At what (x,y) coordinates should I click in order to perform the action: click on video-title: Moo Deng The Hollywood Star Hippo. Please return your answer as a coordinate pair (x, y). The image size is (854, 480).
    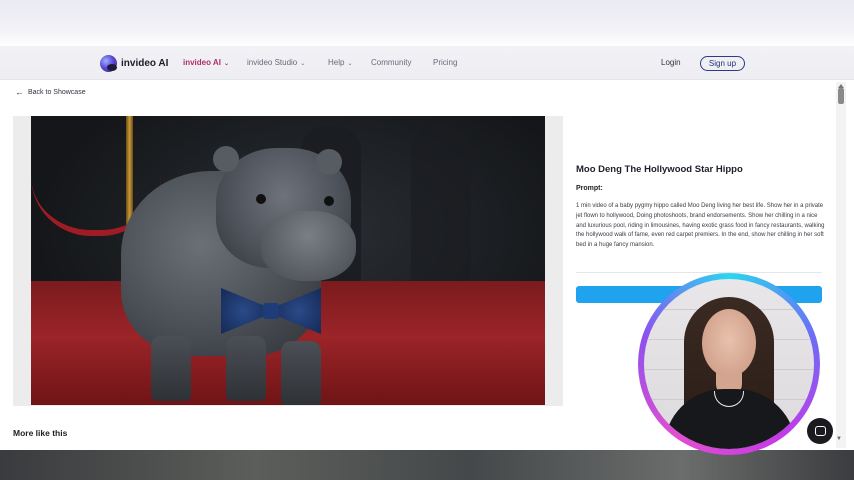
    Looking at the image, I should click on (659, 169).